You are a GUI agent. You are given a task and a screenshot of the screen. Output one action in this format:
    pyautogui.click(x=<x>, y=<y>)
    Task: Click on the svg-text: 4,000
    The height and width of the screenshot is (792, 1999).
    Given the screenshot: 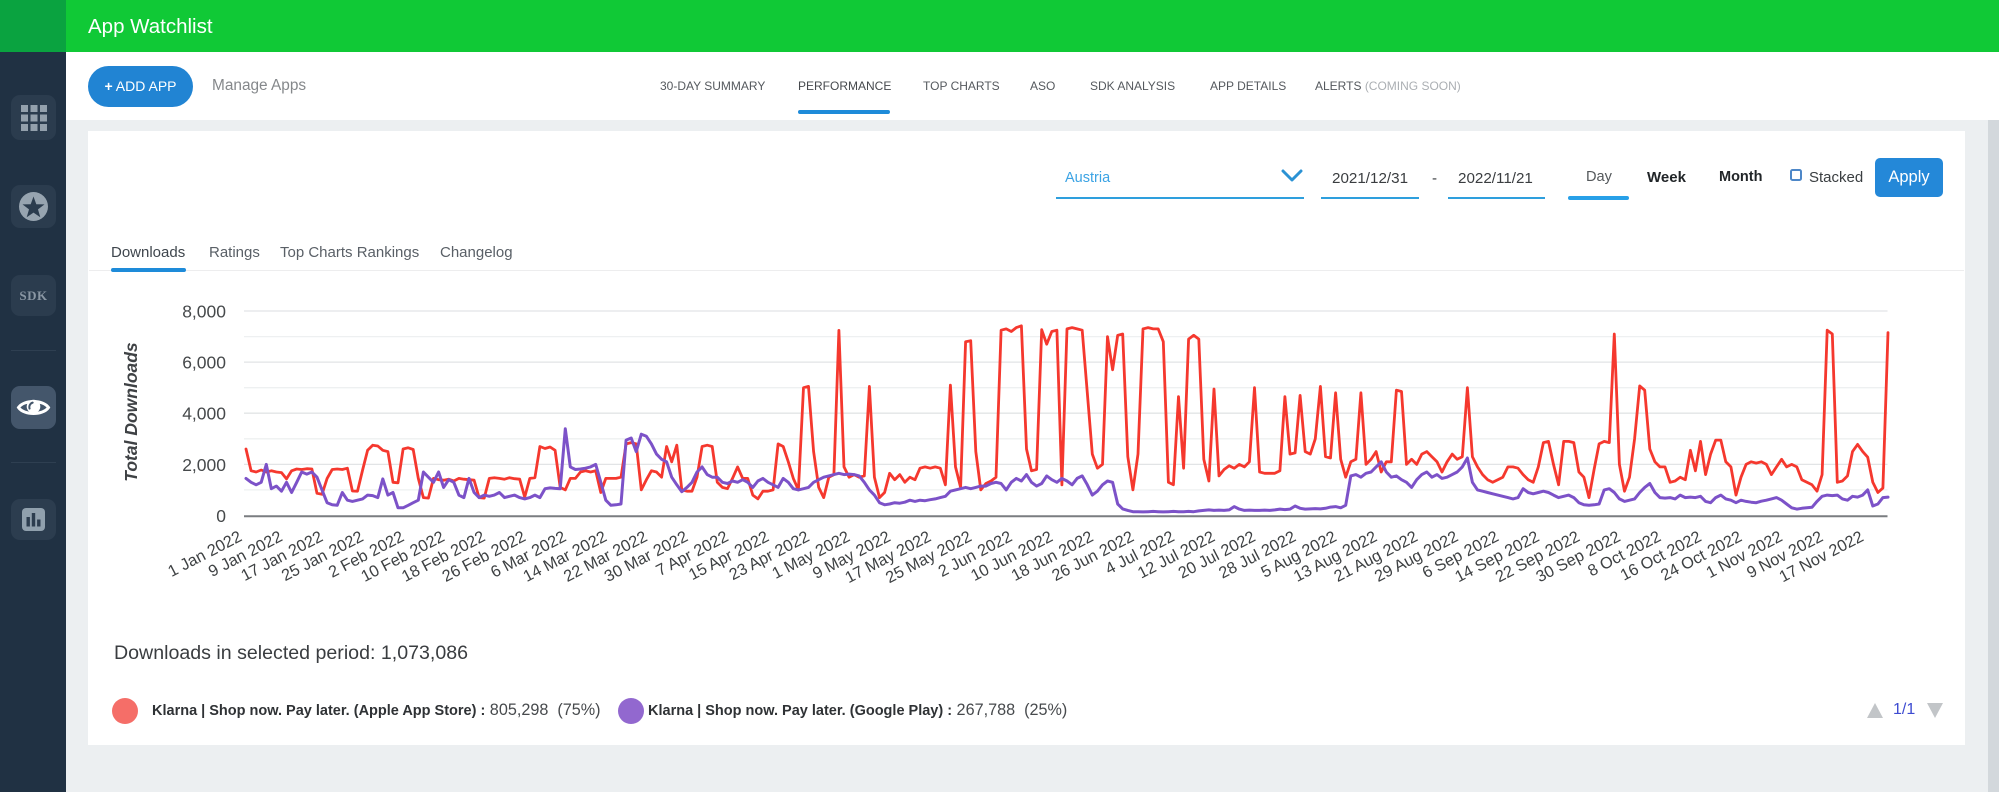 What is the action you would take?
    pyautogui.click(x=204, y=414)
    